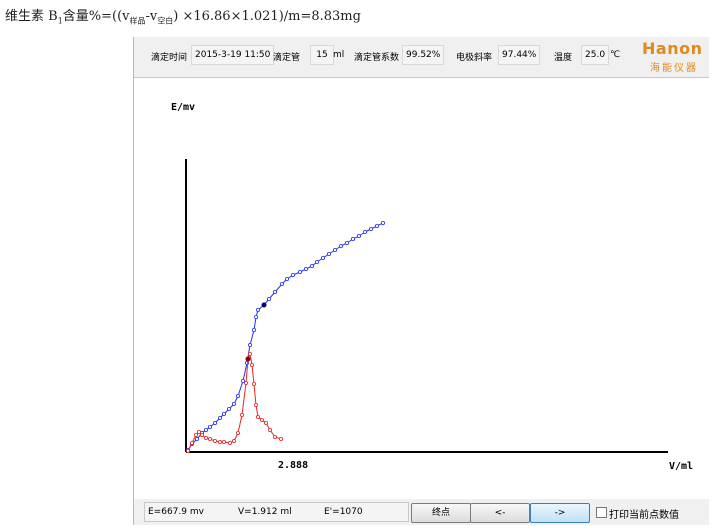 The width and height of the screenshot is (728, 531). I want to click on potential-readout: E=667.9 mv, so click(176, 512).